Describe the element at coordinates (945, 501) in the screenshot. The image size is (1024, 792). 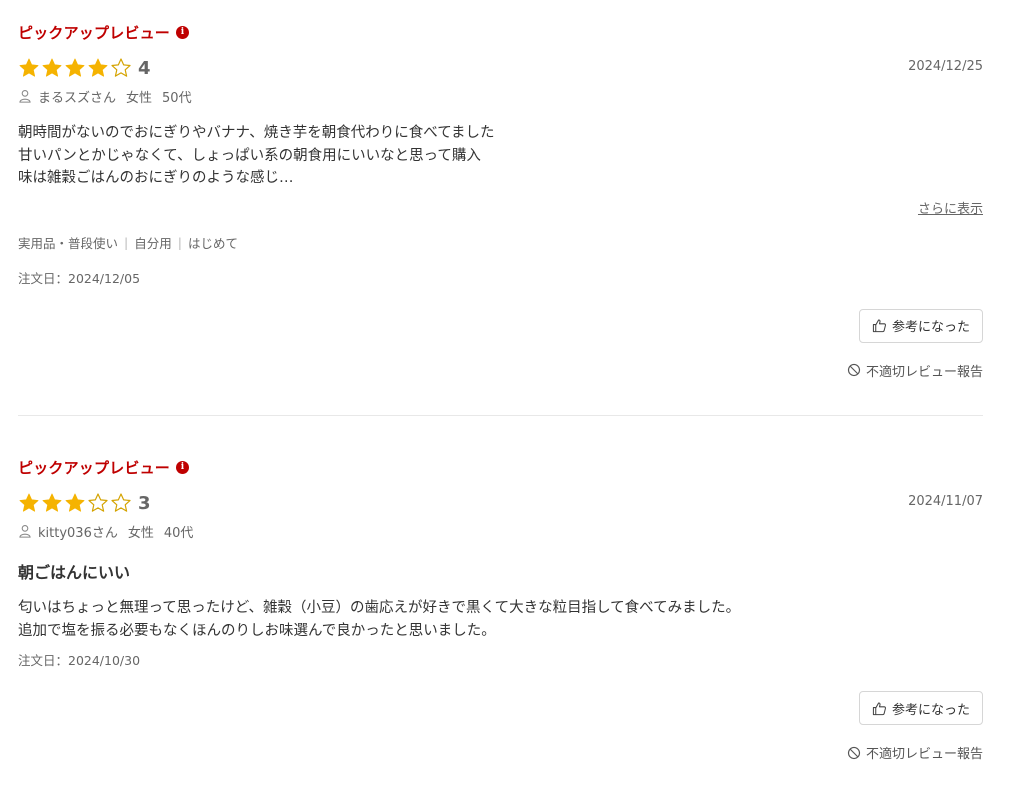
I see `review-date: 2024/11/07` at that location.